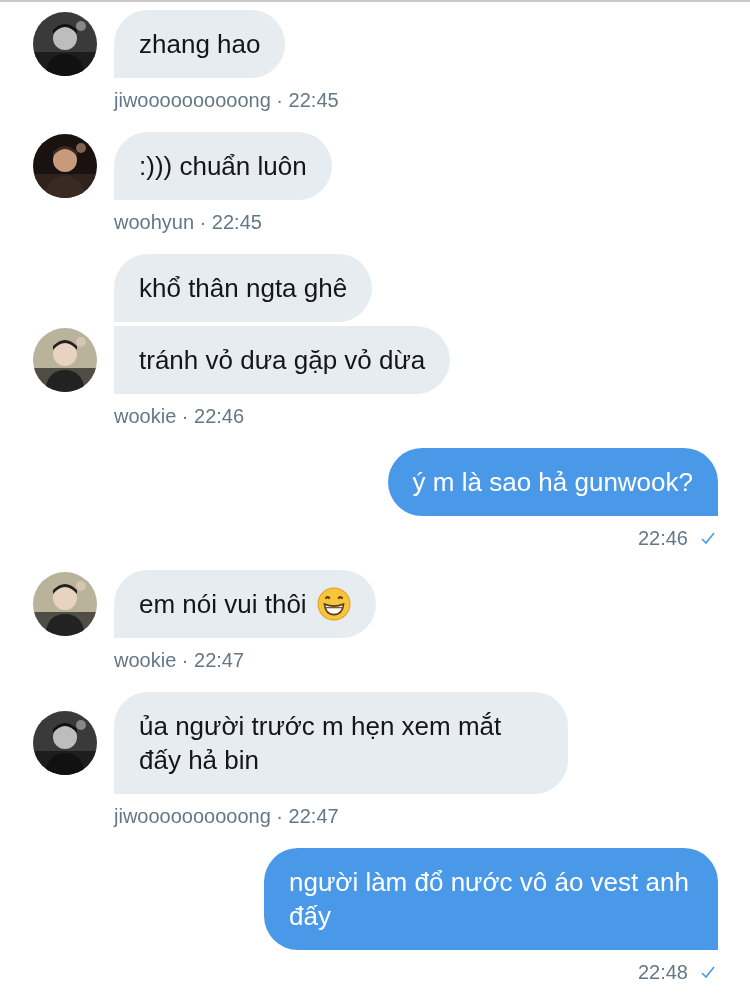 This screenshot has height=1005, width=750. Describe the element at coordinates (662, 972) in the screenshot. I see `message-meta: 22:48` at that location.